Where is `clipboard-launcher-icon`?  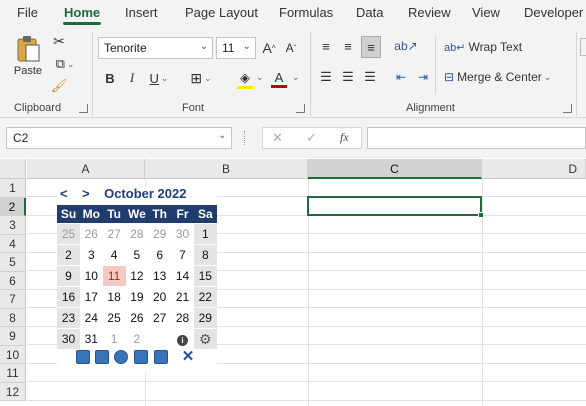 clipboard-launcher-icon is located at coordinates (83, 108).